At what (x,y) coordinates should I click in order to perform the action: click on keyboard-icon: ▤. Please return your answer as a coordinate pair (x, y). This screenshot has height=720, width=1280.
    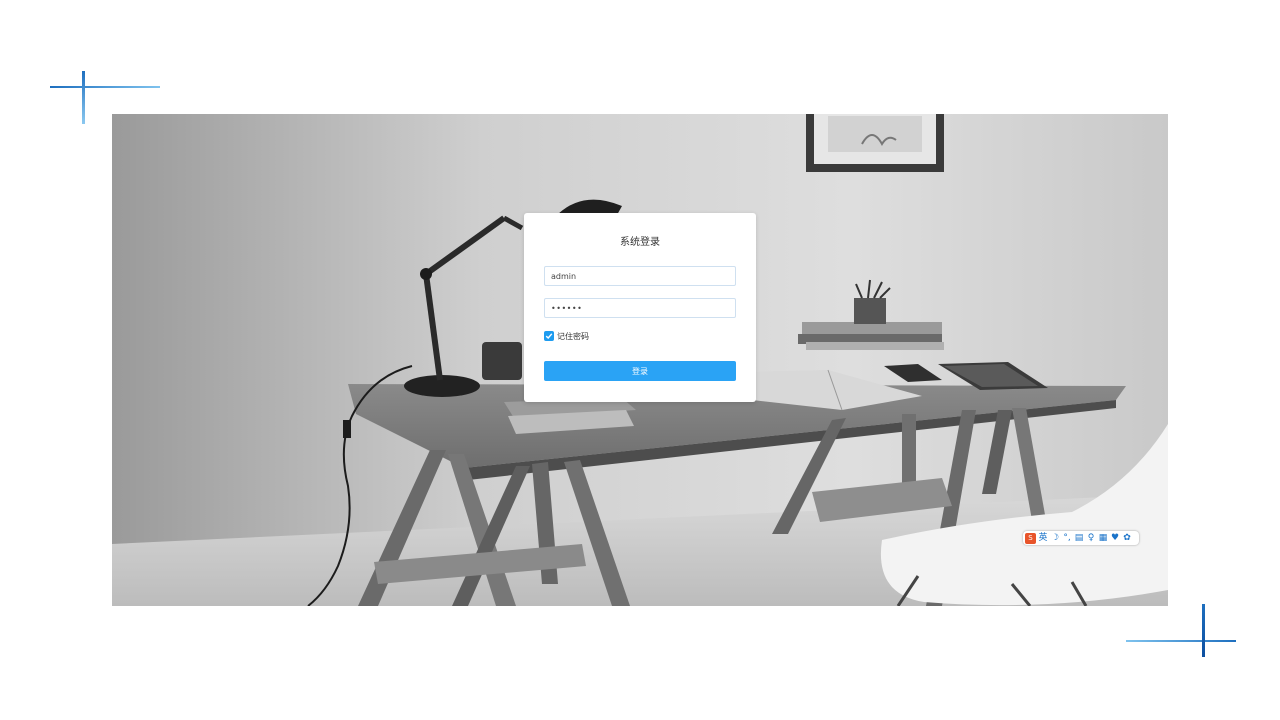
    Looking at the image, I should click on (1079, 538).